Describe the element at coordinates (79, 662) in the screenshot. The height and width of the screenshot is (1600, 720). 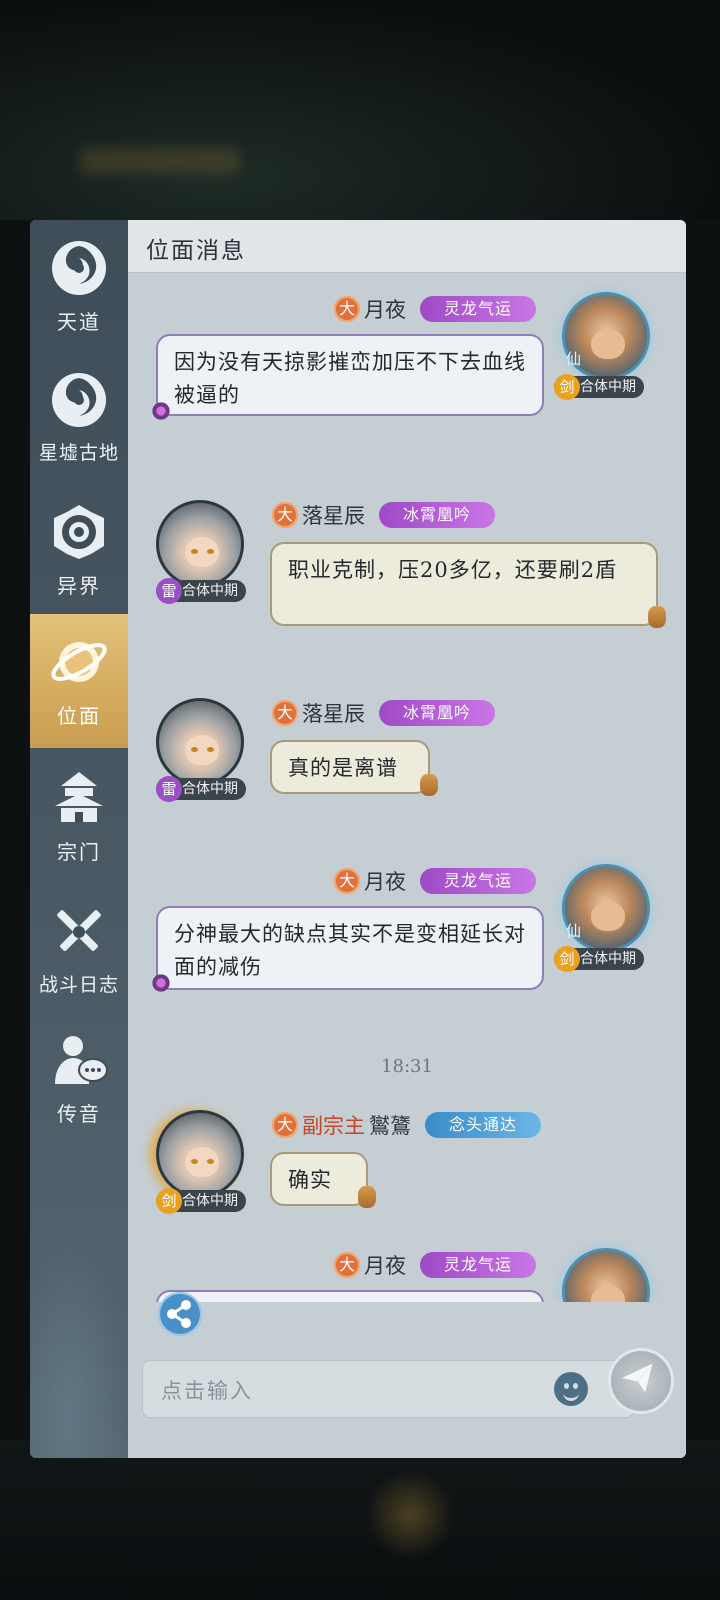
I see `planet-icon` at that location.